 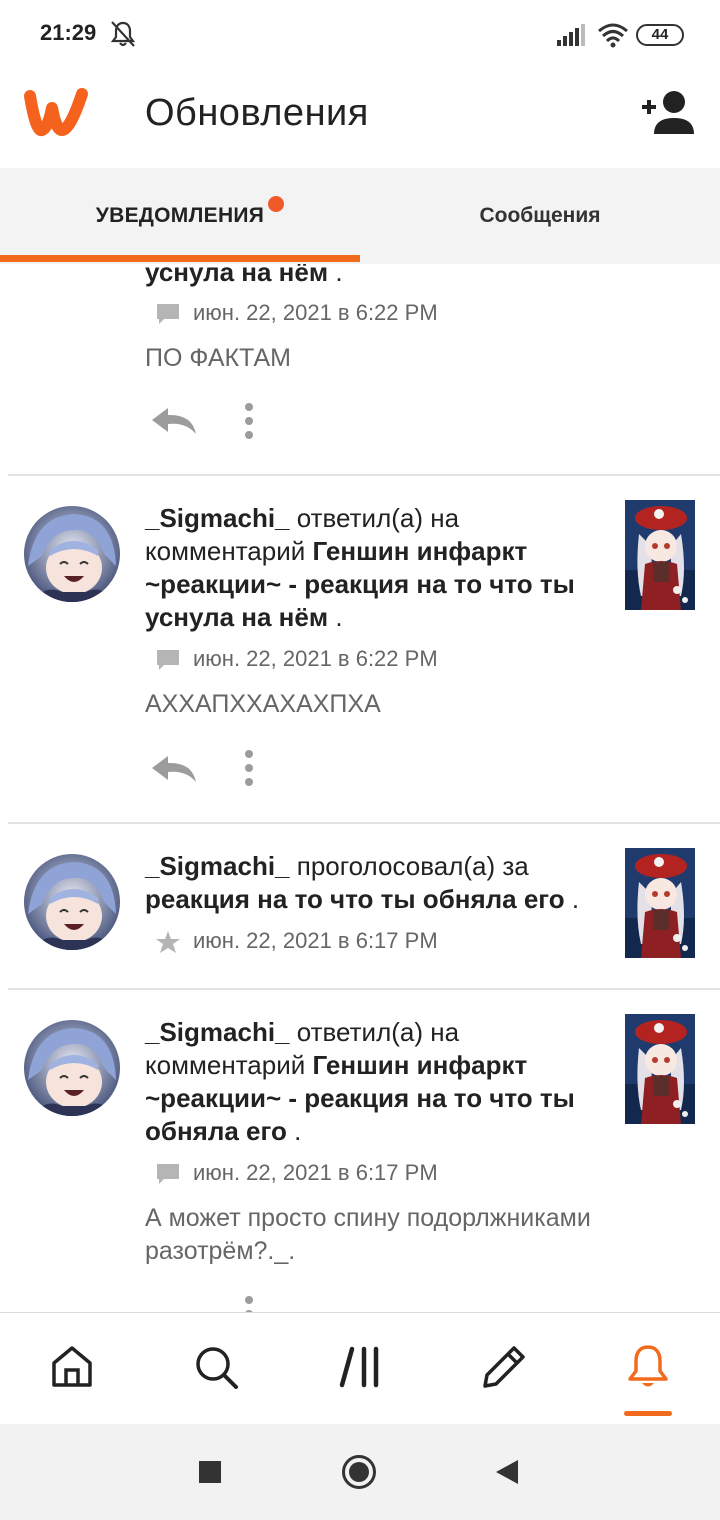 What do you see at coordinates (180, 214) in the screenshot?
I see `tab-notifications: УВЕДОМЛЕНИЯ` at bounding box center [180, 214].